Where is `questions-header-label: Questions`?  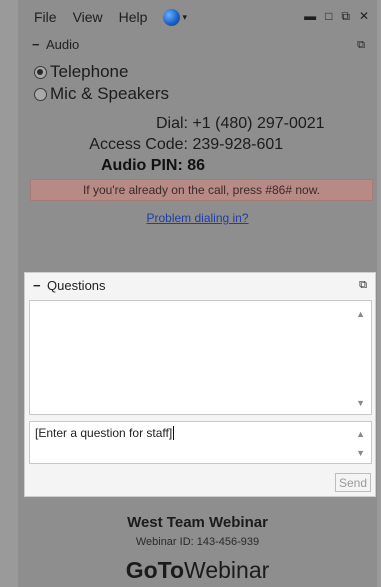 questions-header-label: Questions is located at coordinates (76, 285).